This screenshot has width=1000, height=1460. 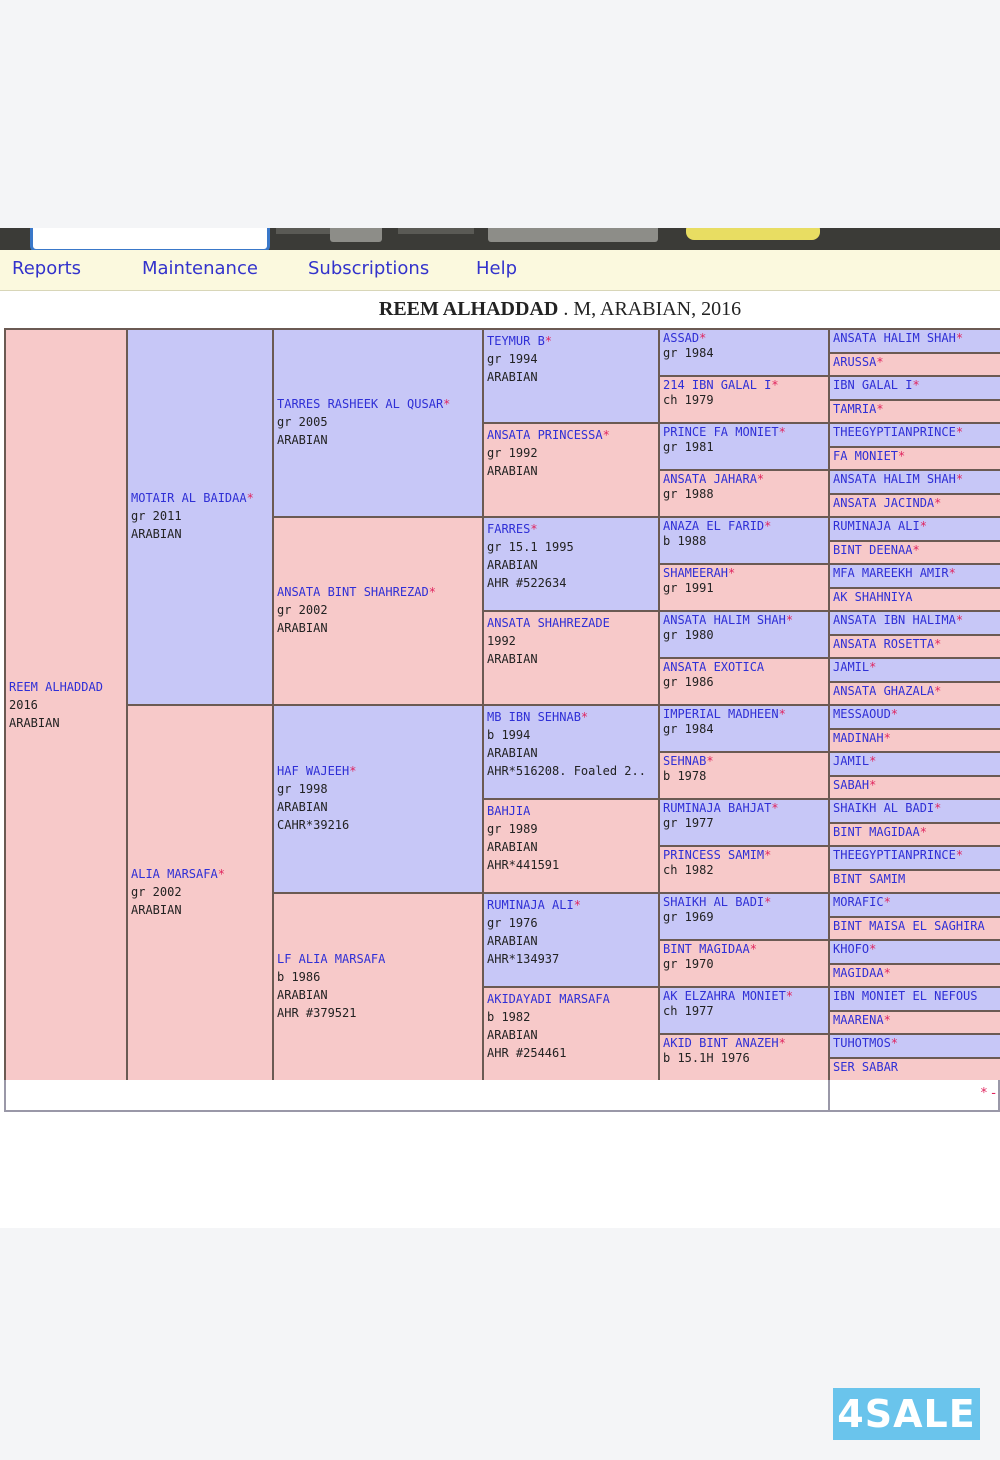 What do you see at coordinates (916, 714) in the screenshot?
I see `horse-name-link: MESSAOUD*` at bounding box center [916, 714].